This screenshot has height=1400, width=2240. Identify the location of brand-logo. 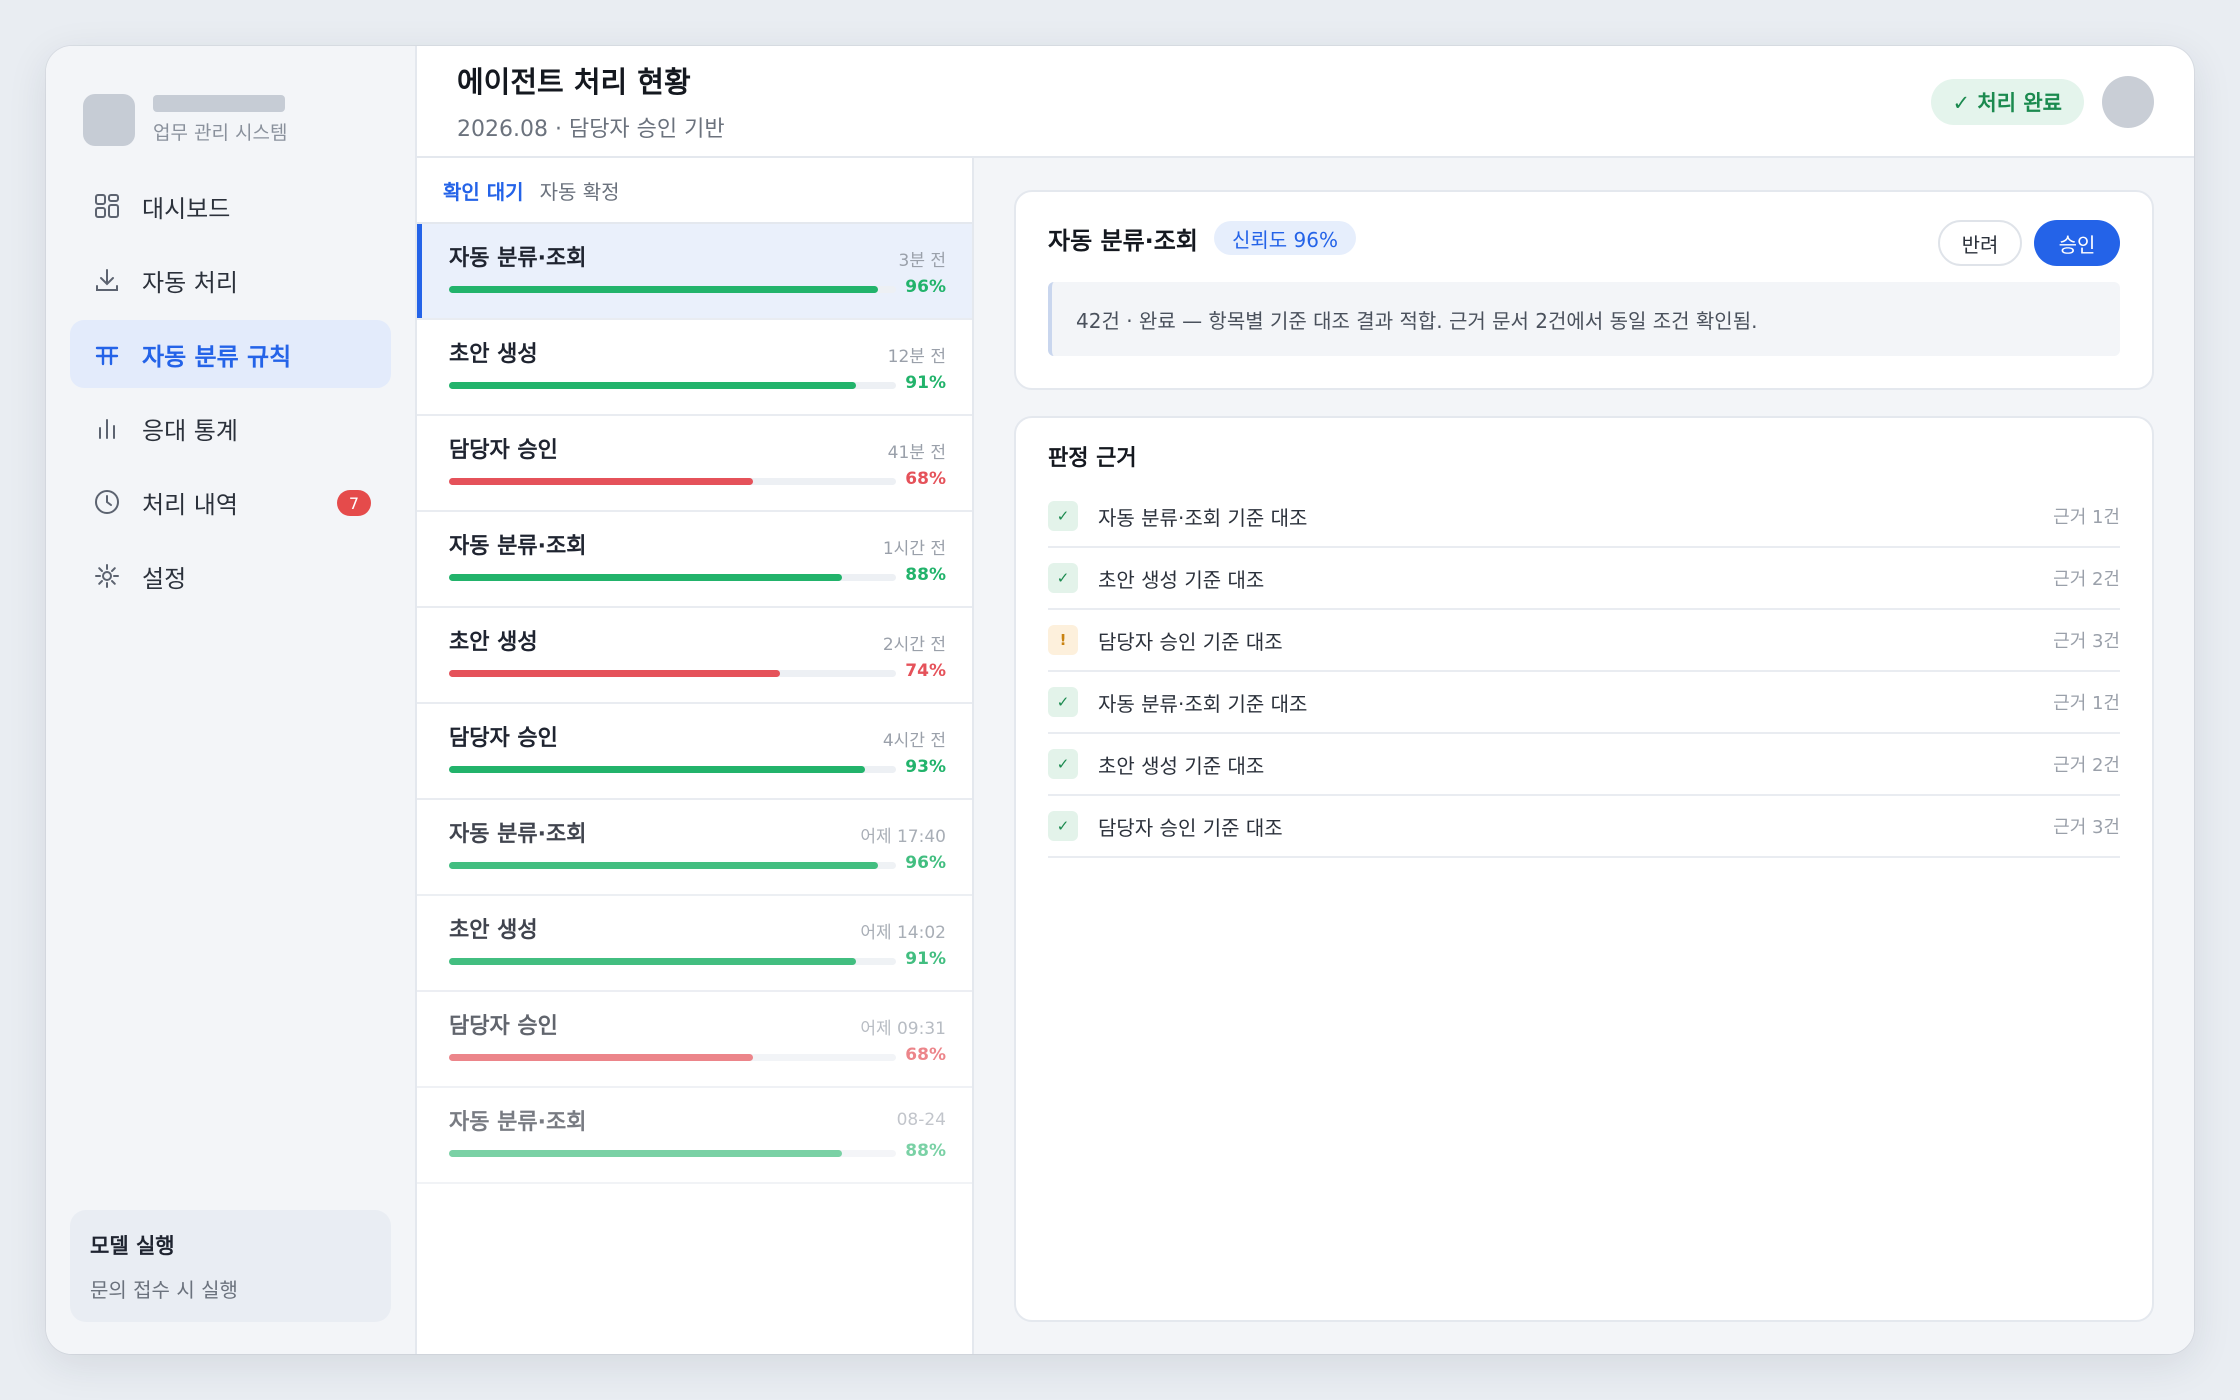
(109, 120).